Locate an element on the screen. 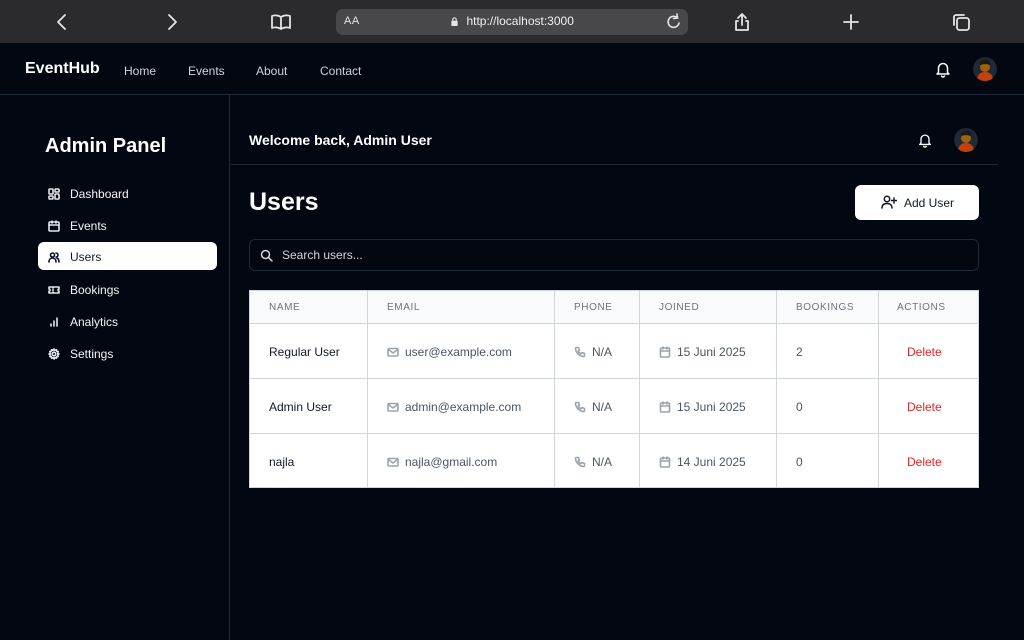  search-field is located at coordinates (614, 255).